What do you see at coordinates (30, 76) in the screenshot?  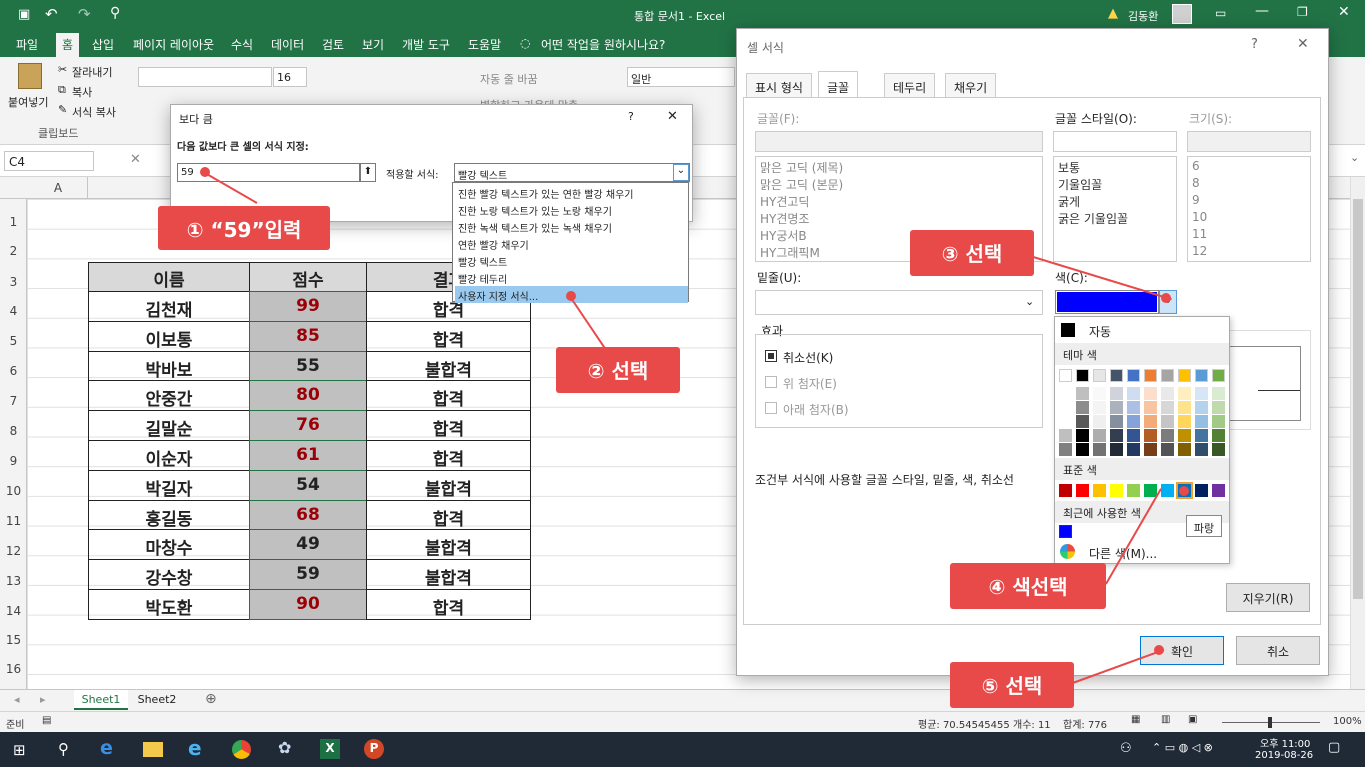 I see `paste-icon` at bounding box center [30, 76].